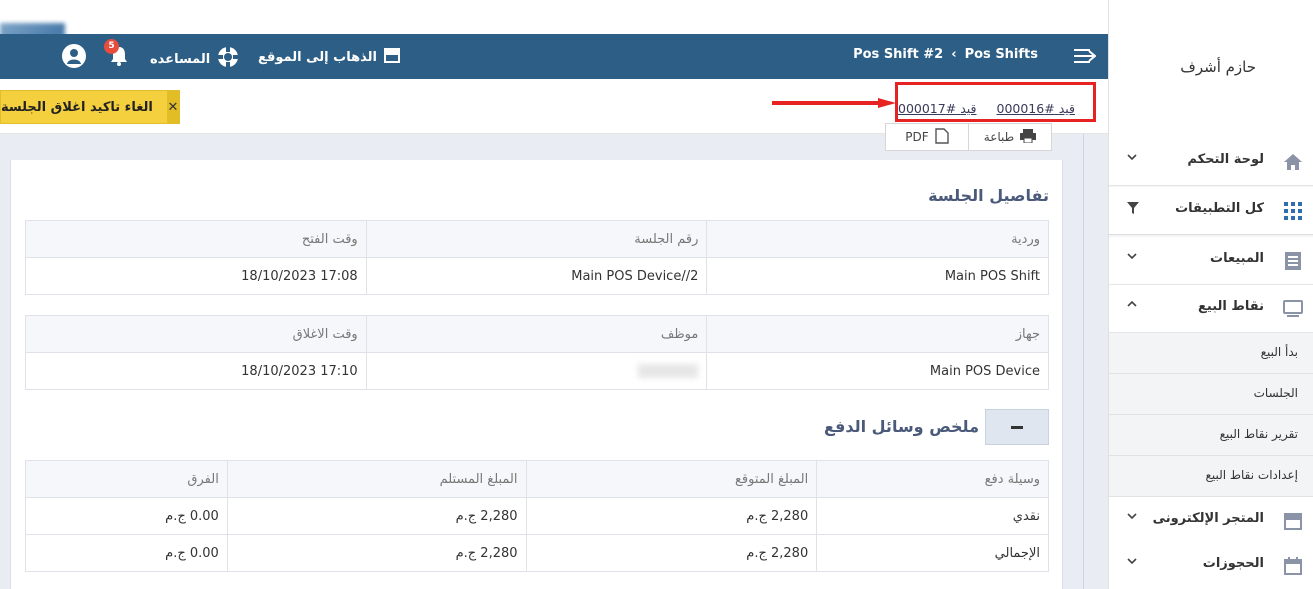  What do you see at coordinates (1237, 258) in the screenshot?
I see `sidebar-item-label: المبيعات` at bounding box center [1237, 258].